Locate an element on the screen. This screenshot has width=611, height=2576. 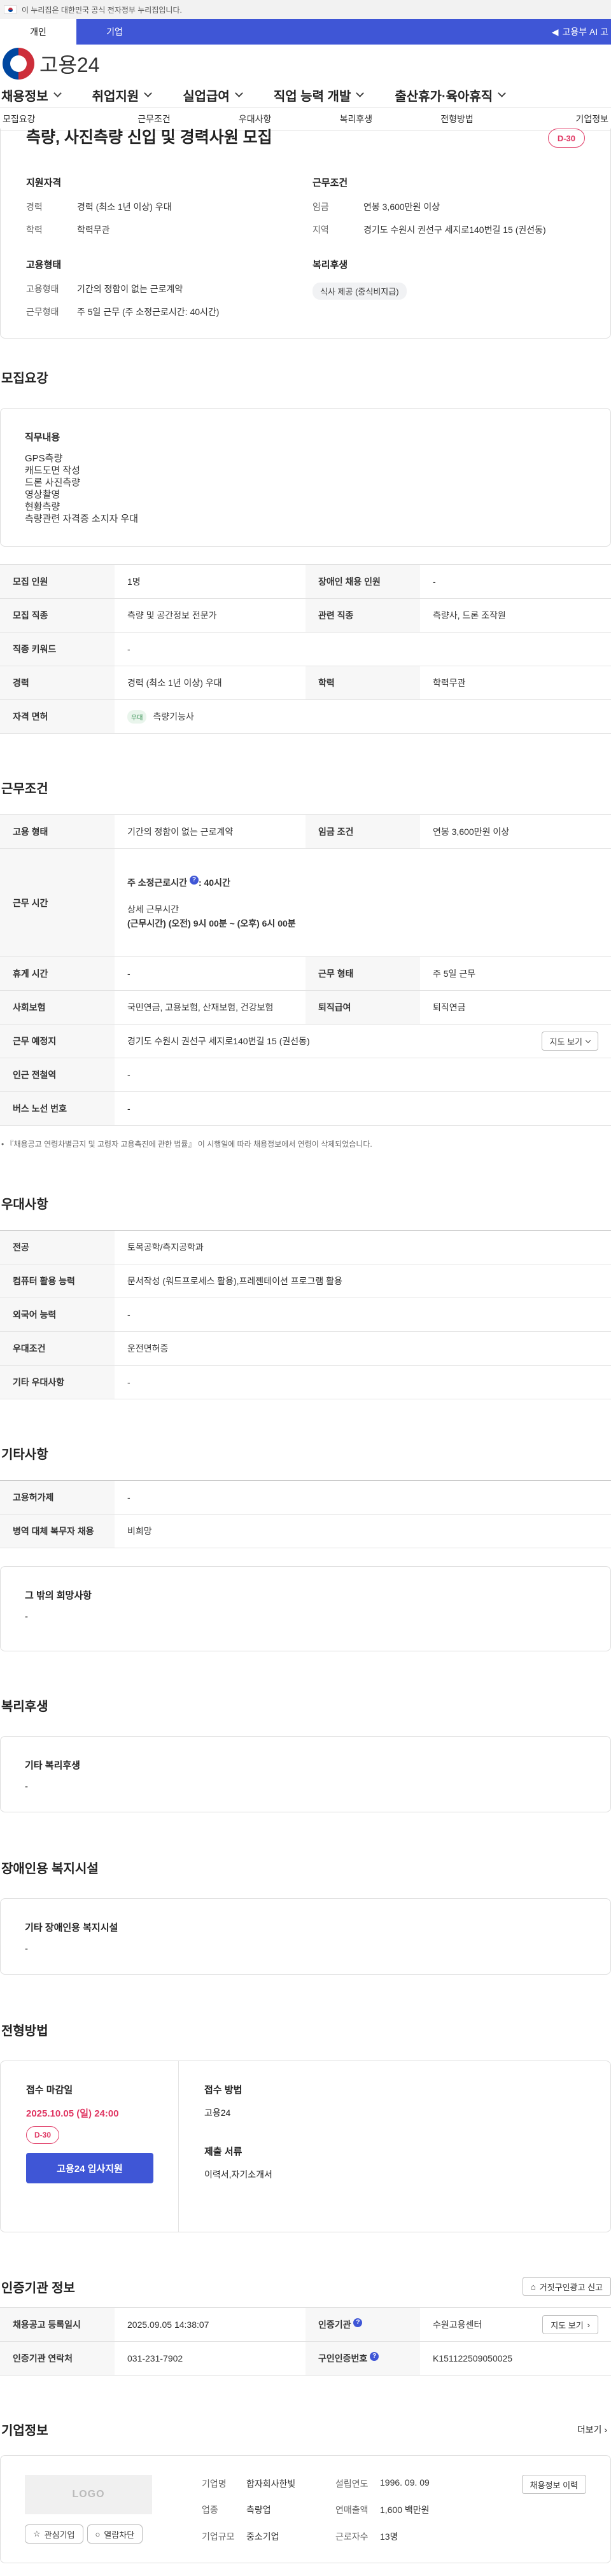
korea-flag-icon is located at coordinates (10, 9).